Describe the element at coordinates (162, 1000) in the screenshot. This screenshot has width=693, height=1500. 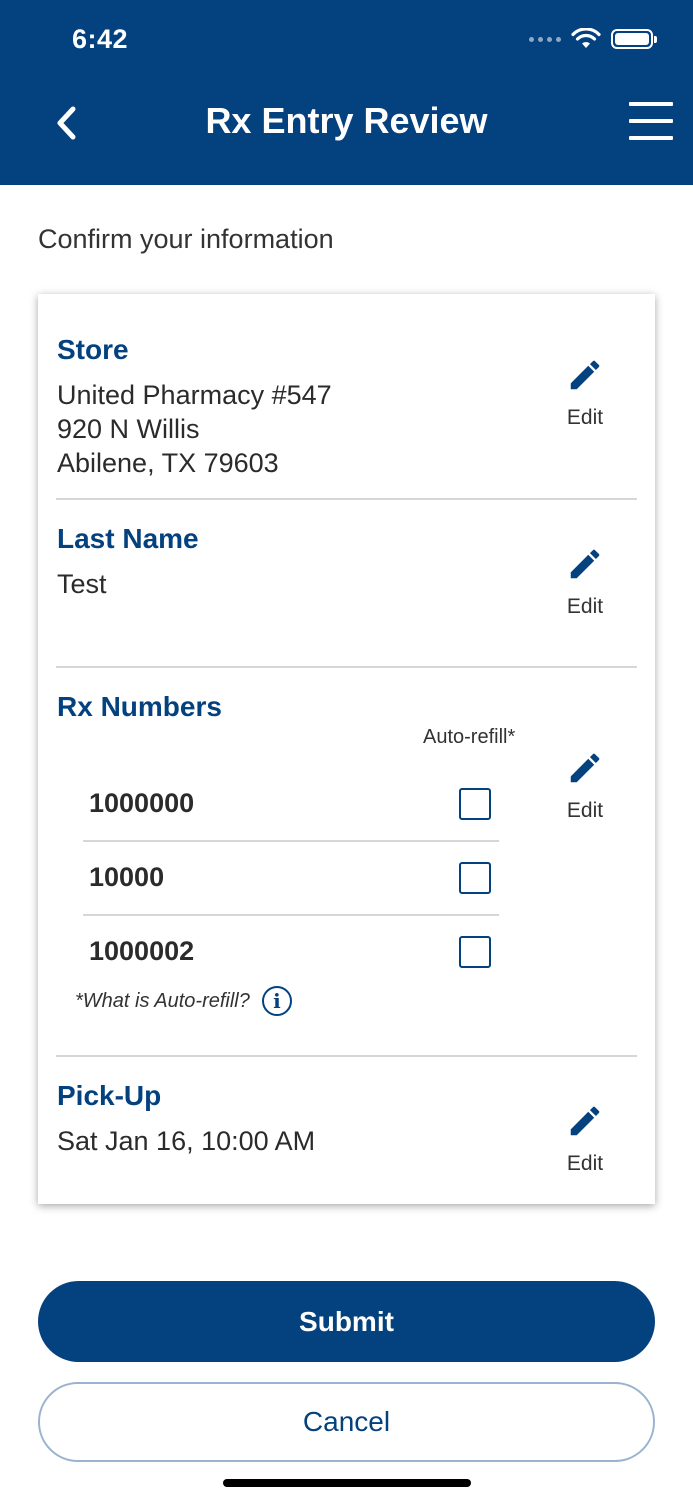
I see `auto-refill-note: *What is Auto-refill?` at that location.